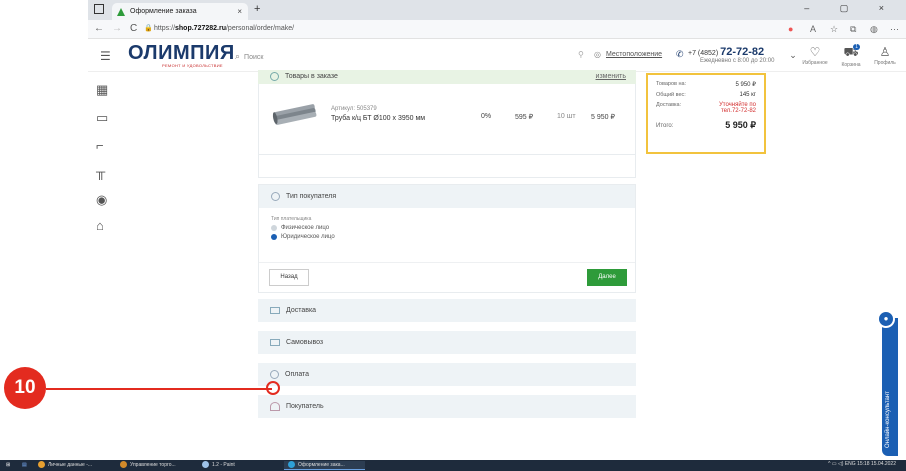 This screenshot has width=906, height=471. What do you see at coordinates (99, 9) in the screenshot?
I see `window-menu-icon` at bounding box center [99, 9].